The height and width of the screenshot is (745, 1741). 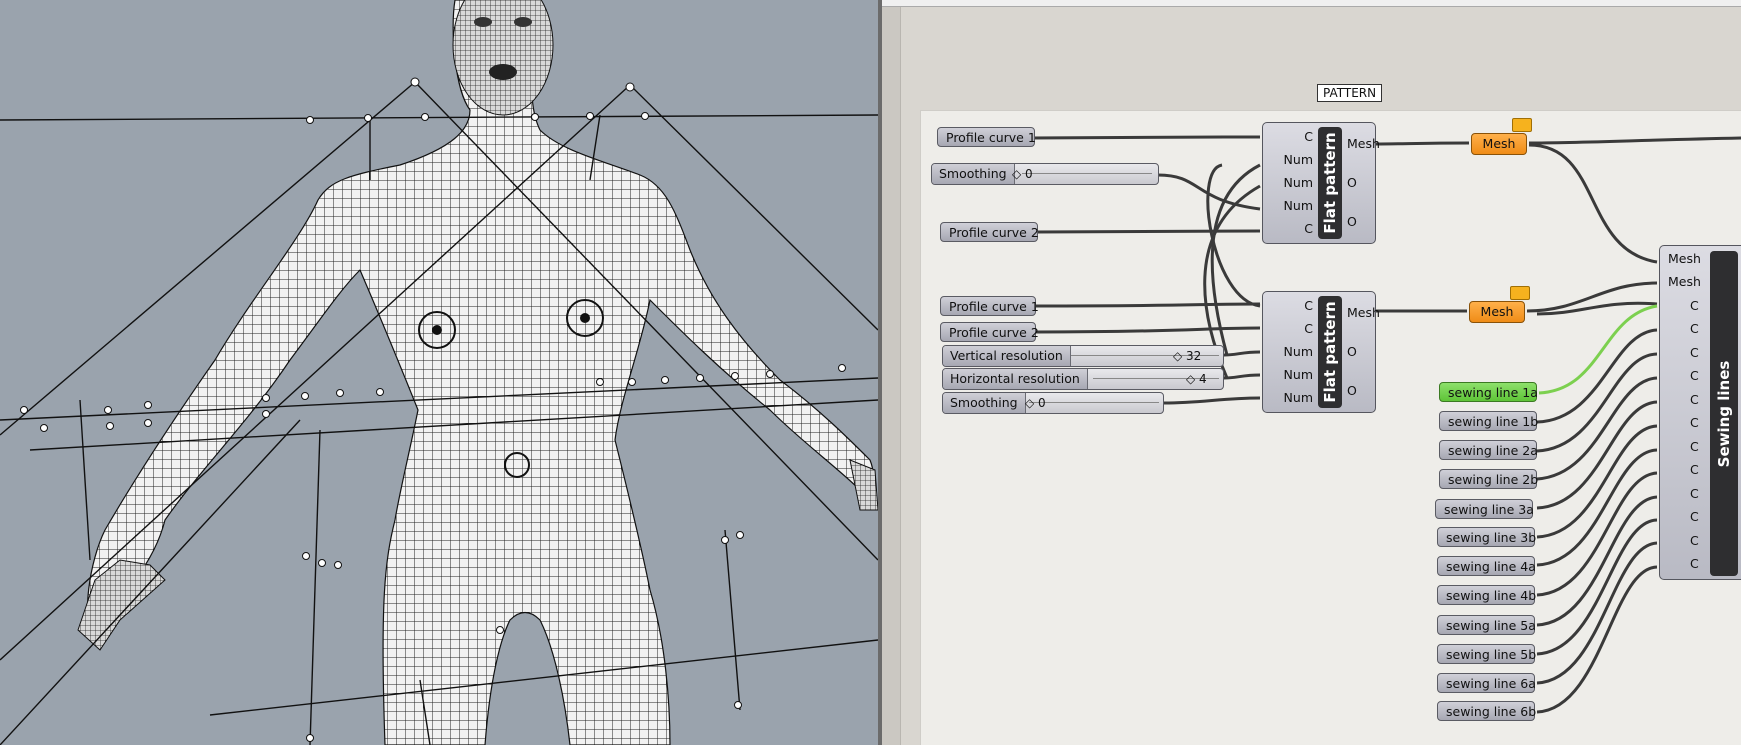 What do you see at coordinates (1497, 312) in the screenshot?
I see `mesh-param-bottom: Mesh` at bounding box center [1497, 312].